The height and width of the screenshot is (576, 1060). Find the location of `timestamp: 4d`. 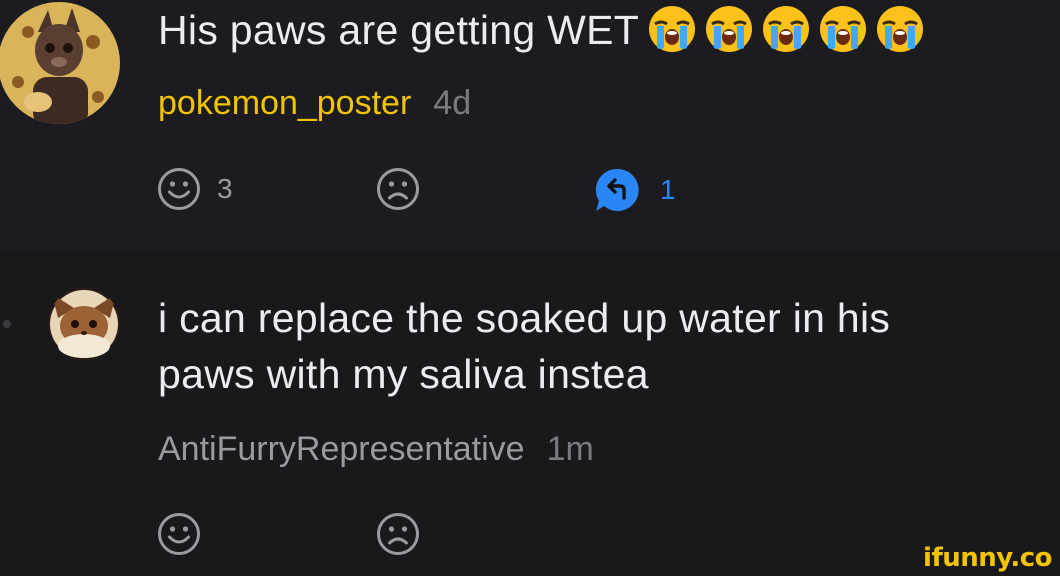

timestamp: 4d is located at coordinates (452, 103).